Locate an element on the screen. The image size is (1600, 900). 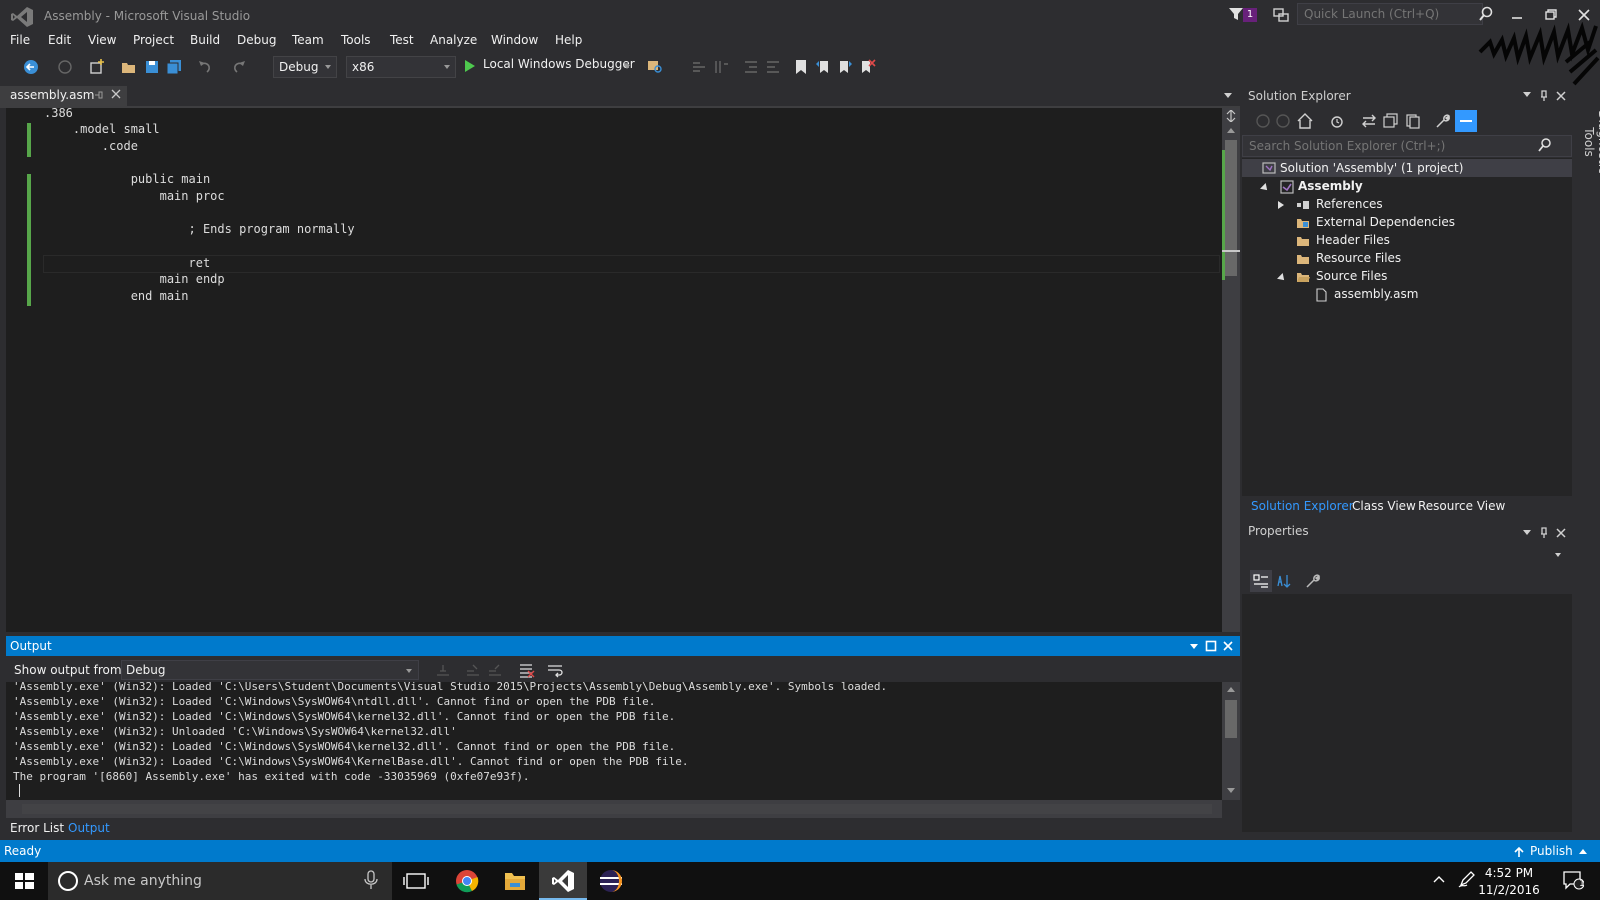
start-debugger-button: Local Windows Debugger is located at coordinates (559, 64).